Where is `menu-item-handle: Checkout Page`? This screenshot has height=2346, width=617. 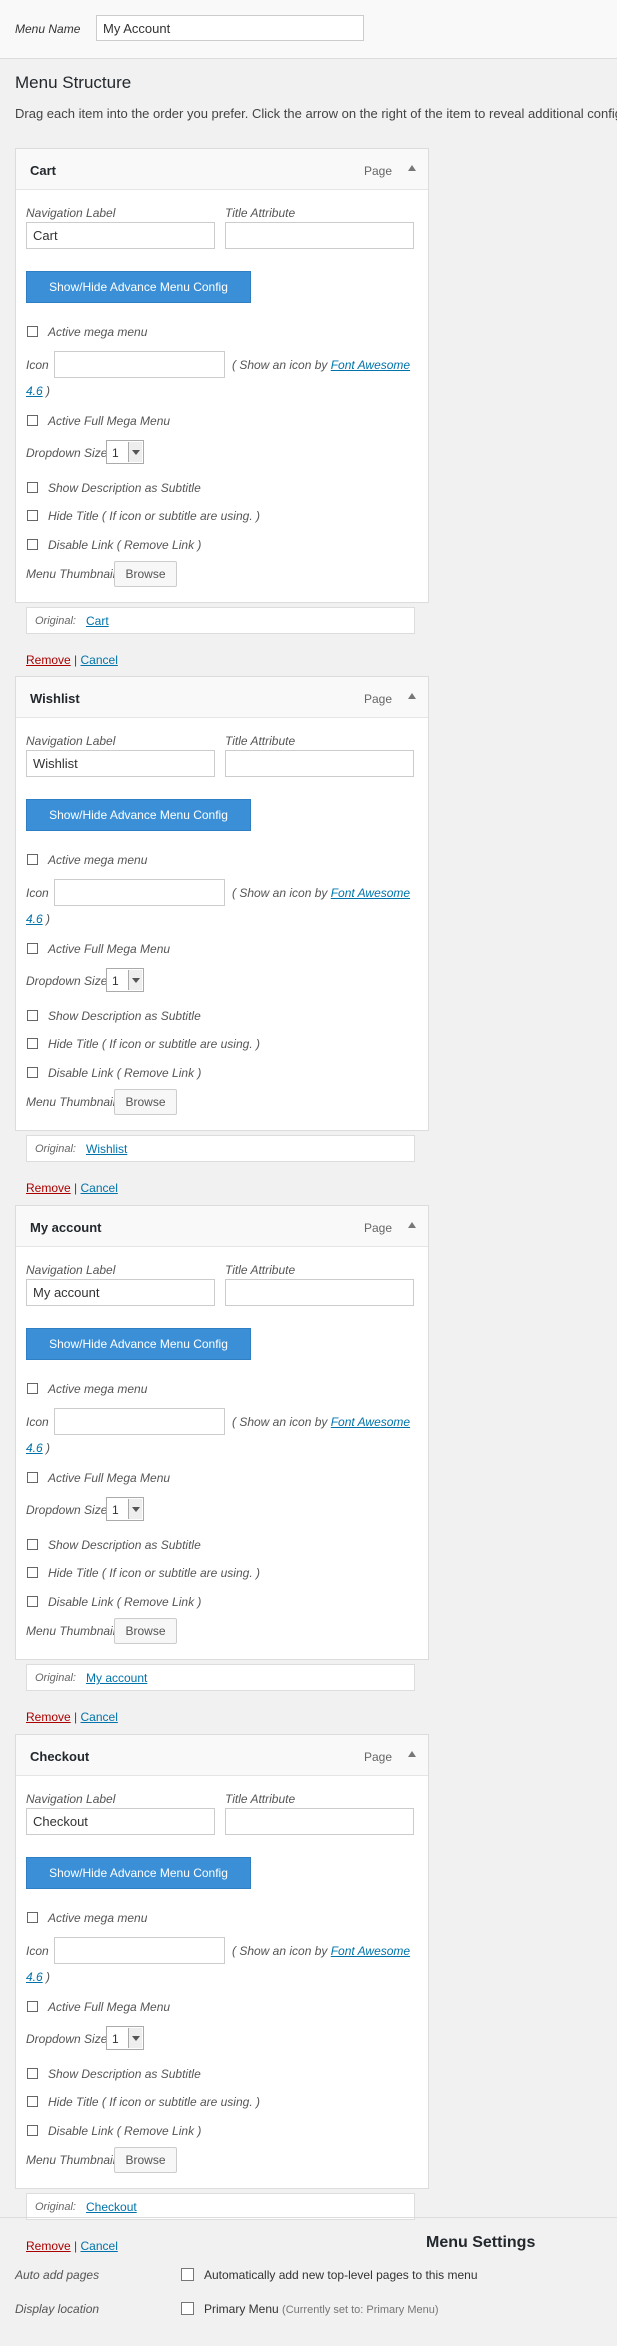 menu-item-handle: Checkout Page is located at coordinates (222, 1755).